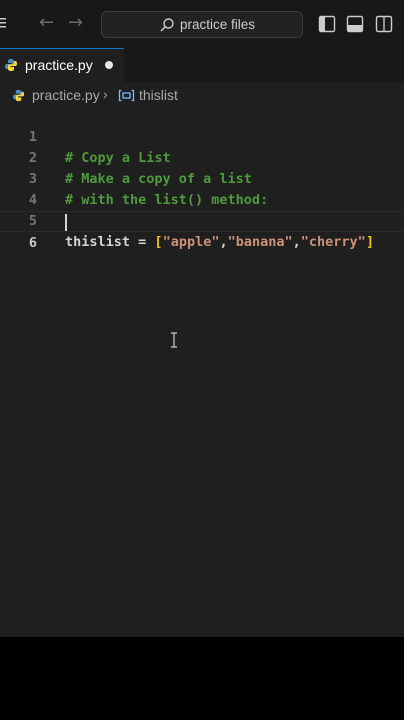  I want to click on breadcrumb-symbol: thislist, so click(158, 95).